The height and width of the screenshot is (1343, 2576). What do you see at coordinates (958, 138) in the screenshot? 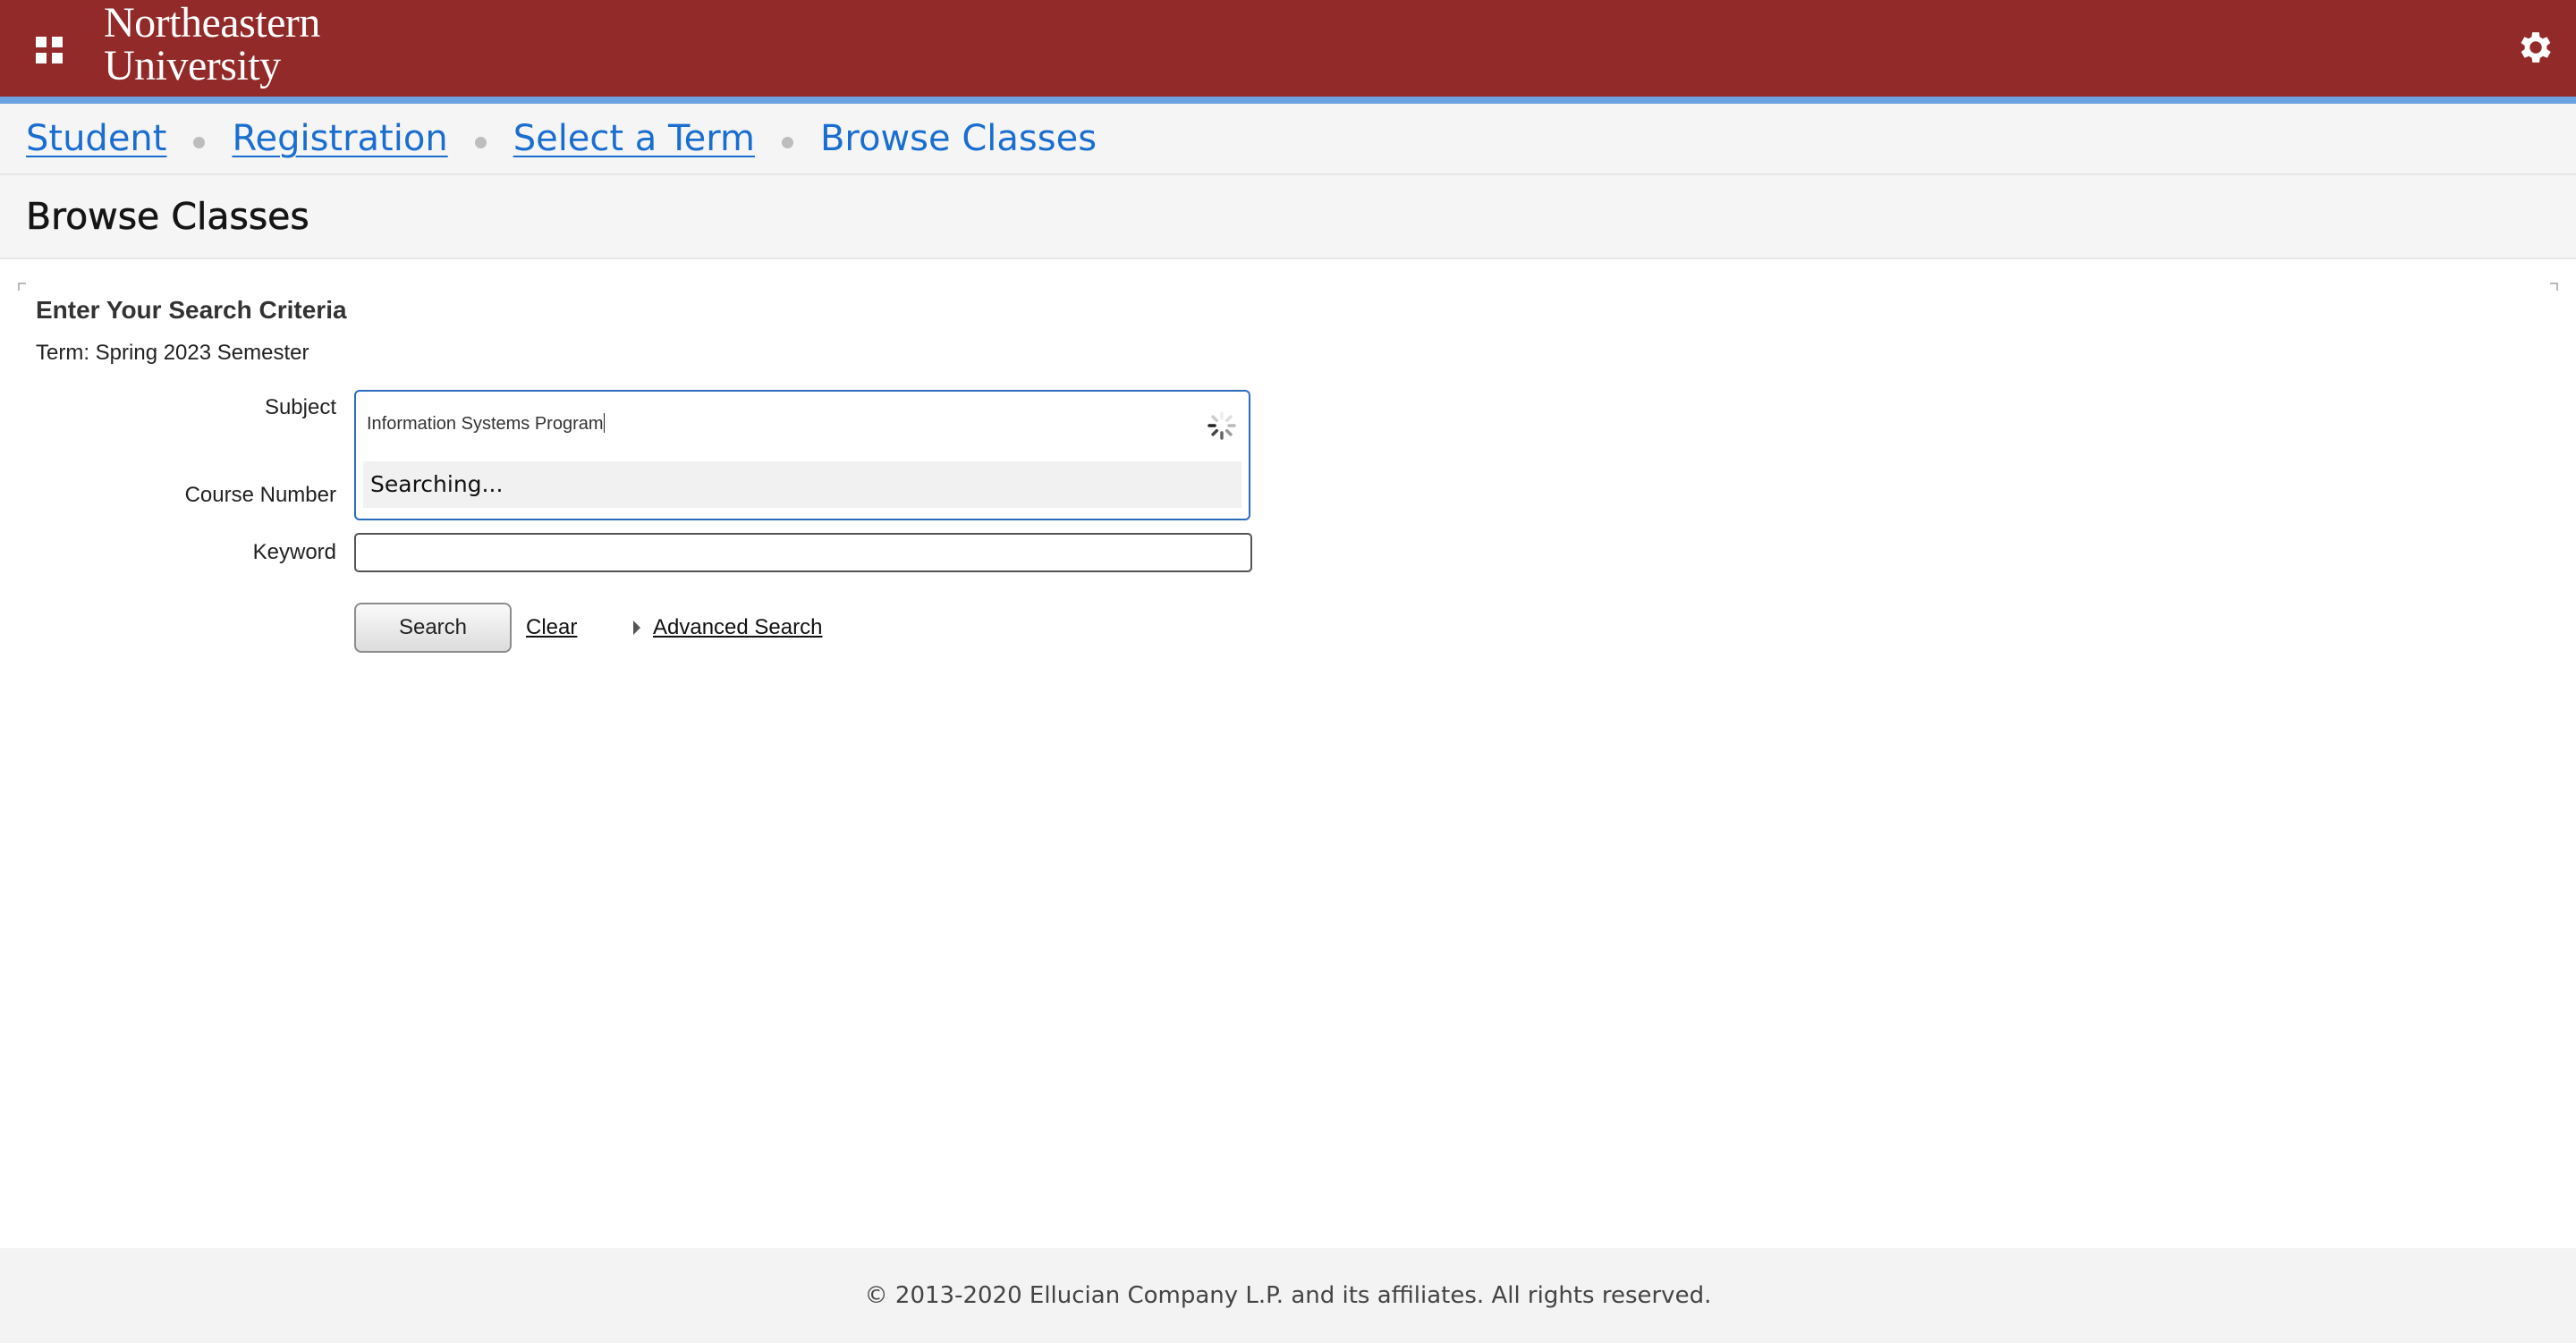
I see `breadcrumb-current-page: Browse Classes` at bounding box center [958, 138].